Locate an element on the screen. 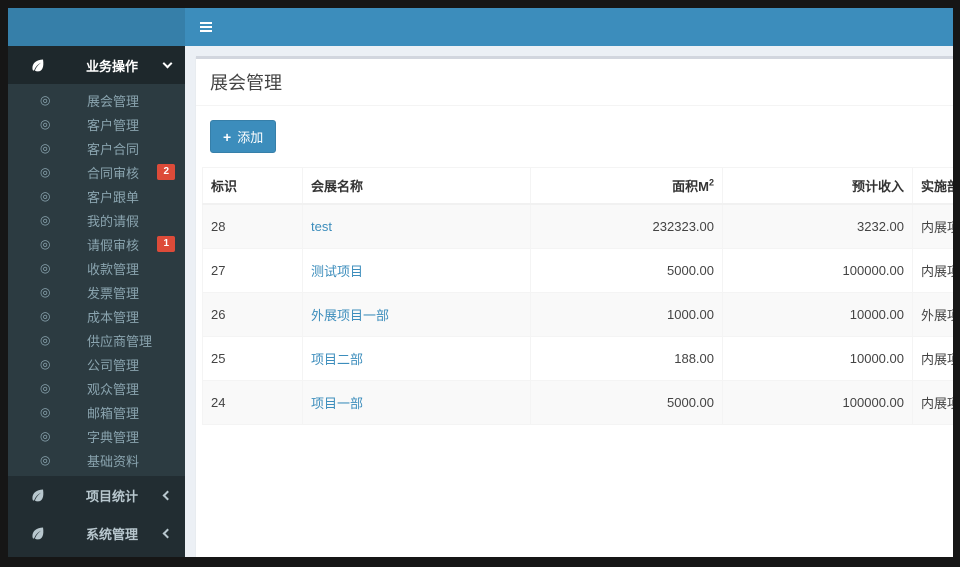  sidebar-item-cost-mgmt: ◎ 成本管理 is located at coordinates (96, 316).